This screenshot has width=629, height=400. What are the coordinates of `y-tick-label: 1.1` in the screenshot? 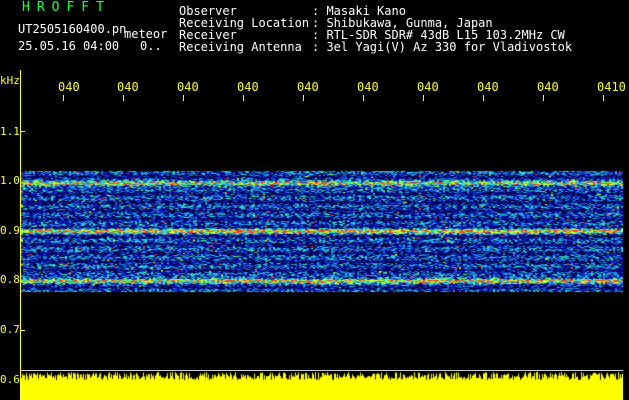 It's located at (10, 131).